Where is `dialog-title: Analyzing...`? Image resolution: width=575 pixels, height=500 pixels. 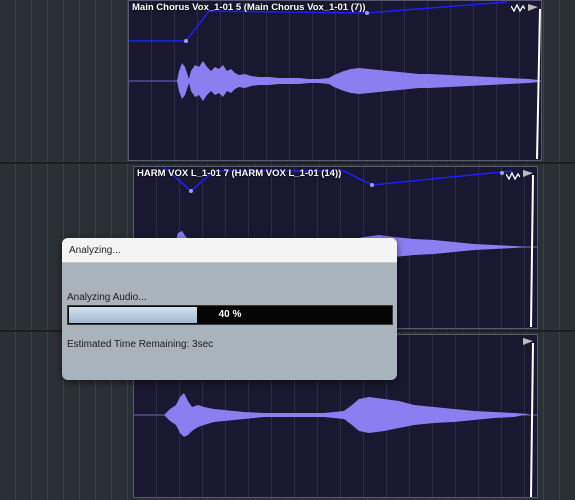
dialog-title: Analyzing... is located at coordinates (229, 250).